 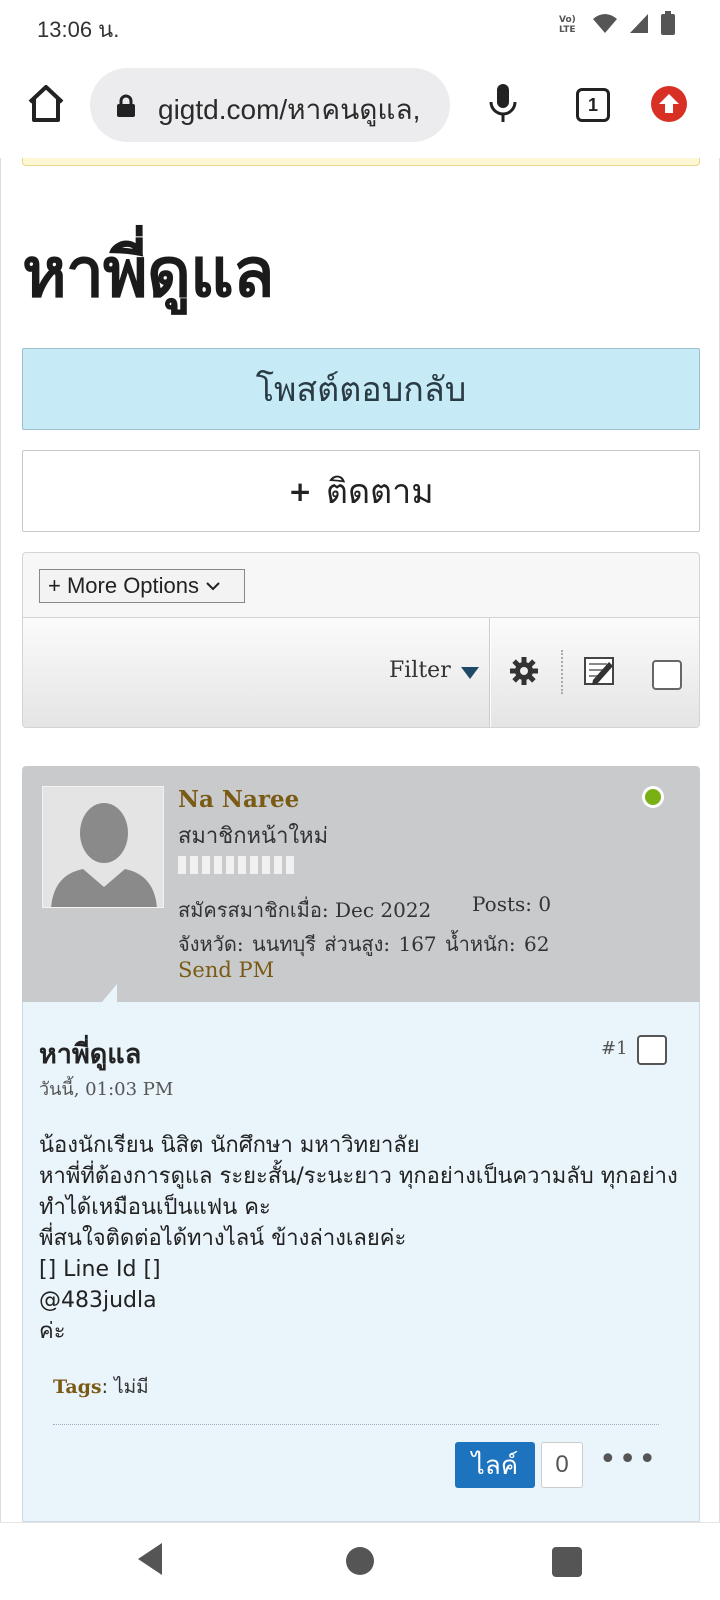 What do you see at coordinates (108, 1387) in the screenshot?
I see `tags-colon: :` at bounding box center [108, 1387].